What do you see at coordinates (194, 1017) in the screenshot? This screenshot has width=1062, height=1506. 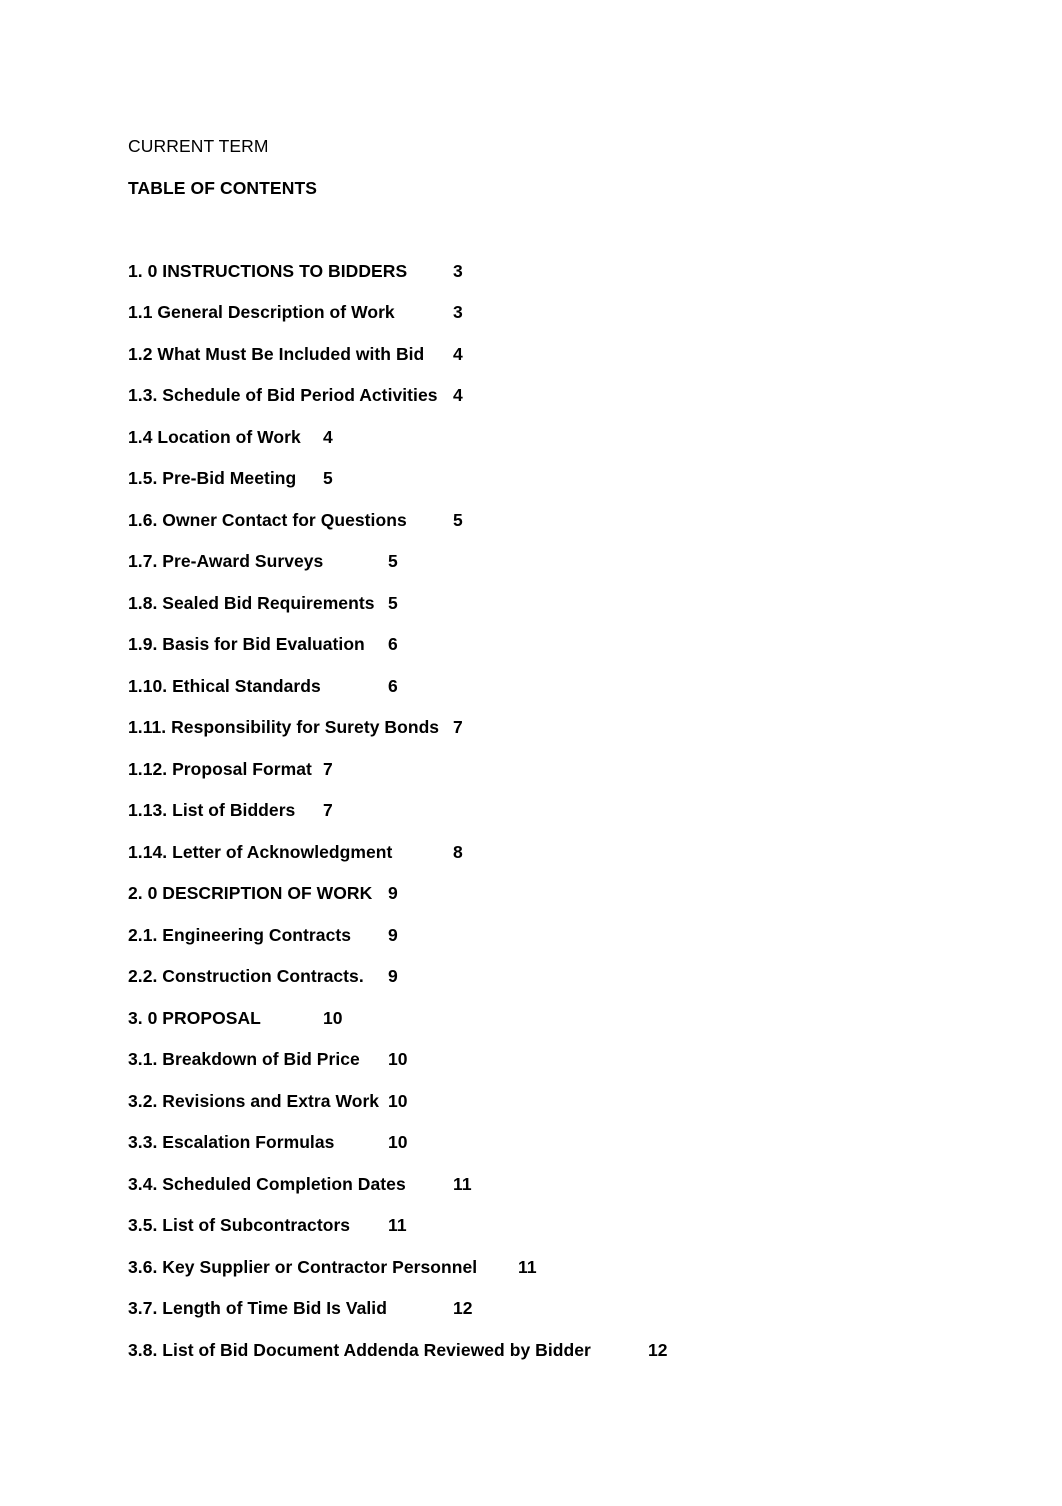 I see `toc-entry-title: 3. 0 PROPOSAL` at bounding box center [194, 1017].